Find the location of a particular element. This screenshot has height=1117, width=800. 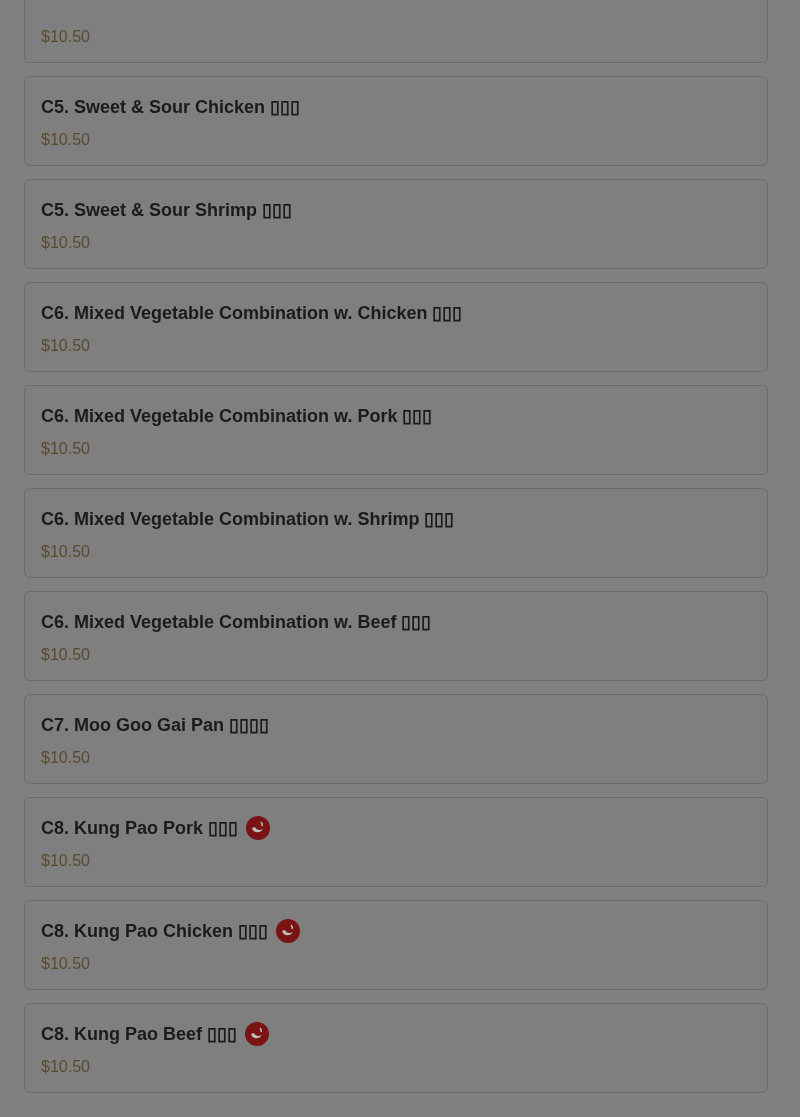

menu-item-card: C6. Mixed Vegetable Combination w. Chicken ▯▯▯ $10.50 is located at coordinates (396, 327).